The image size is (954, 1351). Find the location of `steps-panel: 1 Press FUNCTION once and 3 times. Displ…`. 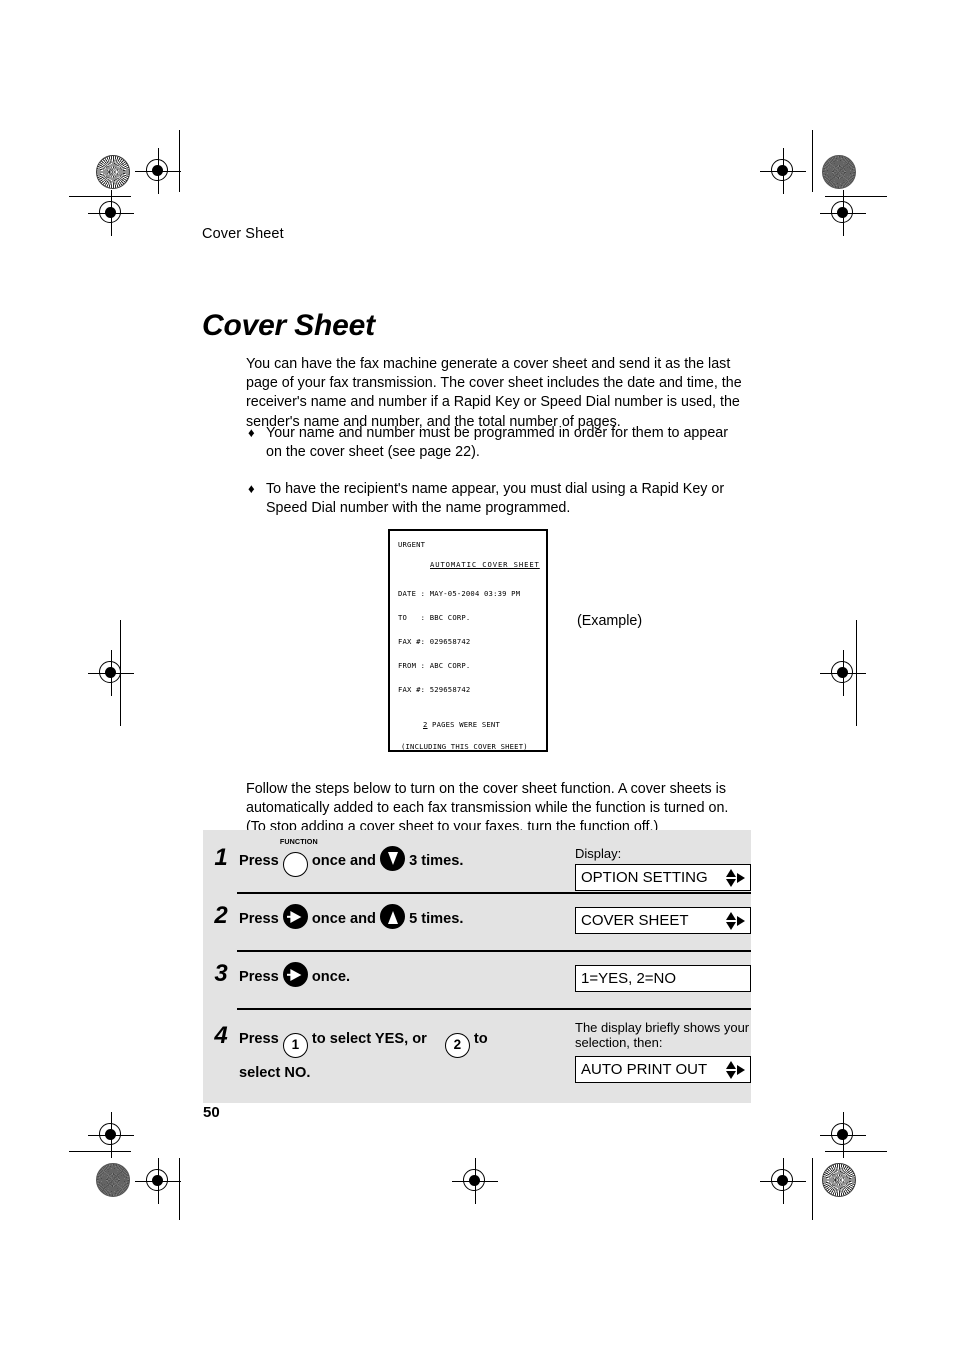

steps-panel: 1 Press FUNCTION once and 3 times. Displ… is located at coordinates (477, 966).